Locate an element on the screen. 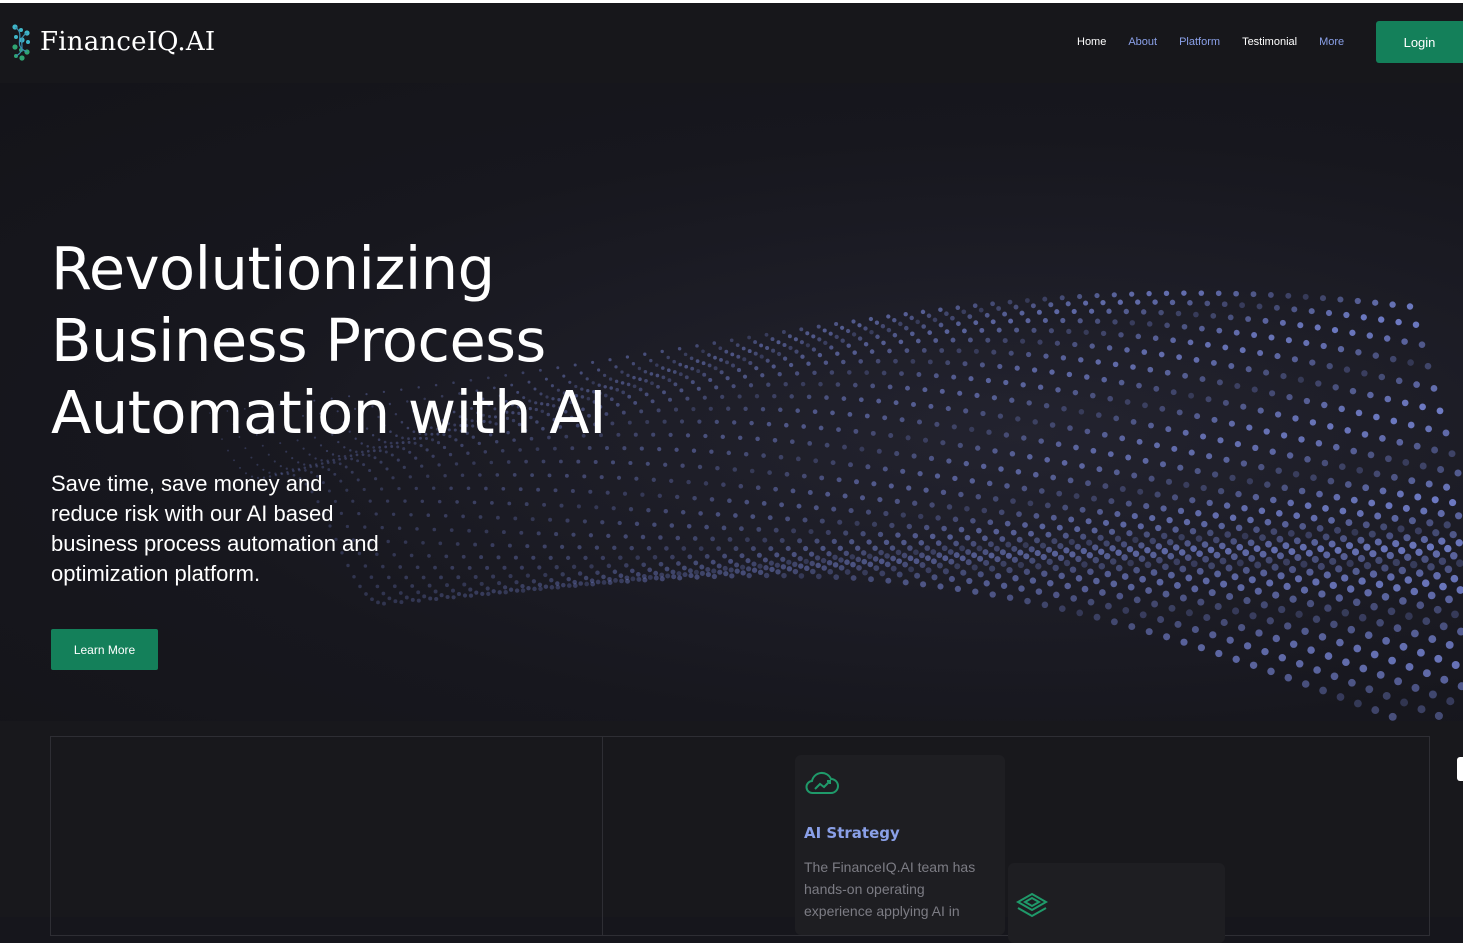 The width and height of the screenshot is (1463, 943). layers-diamond-icon is located at coordinates (1032, 905).